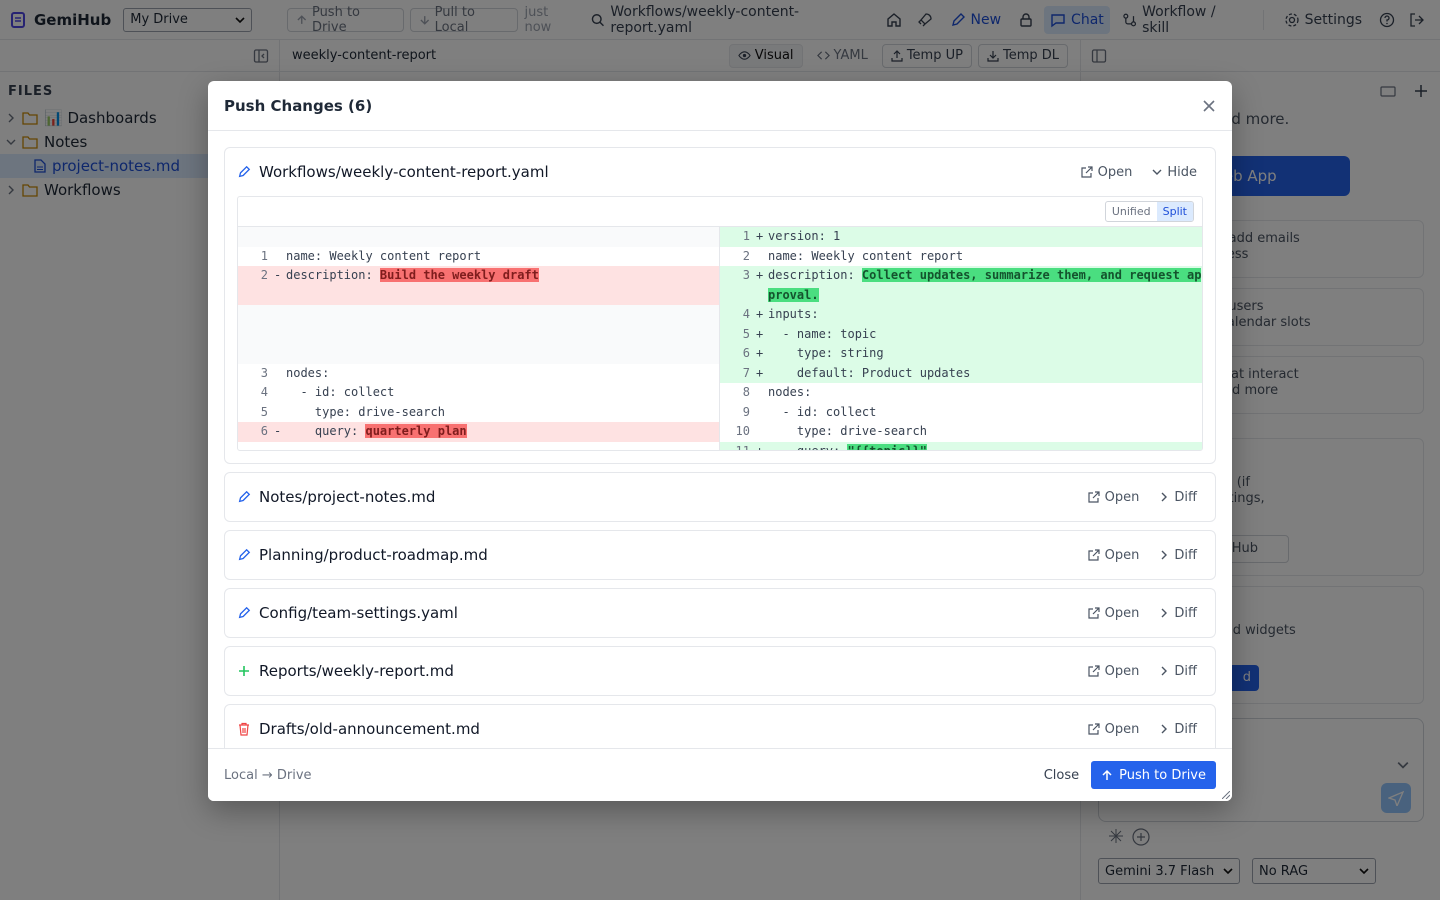 The height and width of the screenshot is (900, 1440). I want to click on line-text: - id: collect, so click(340, 392).